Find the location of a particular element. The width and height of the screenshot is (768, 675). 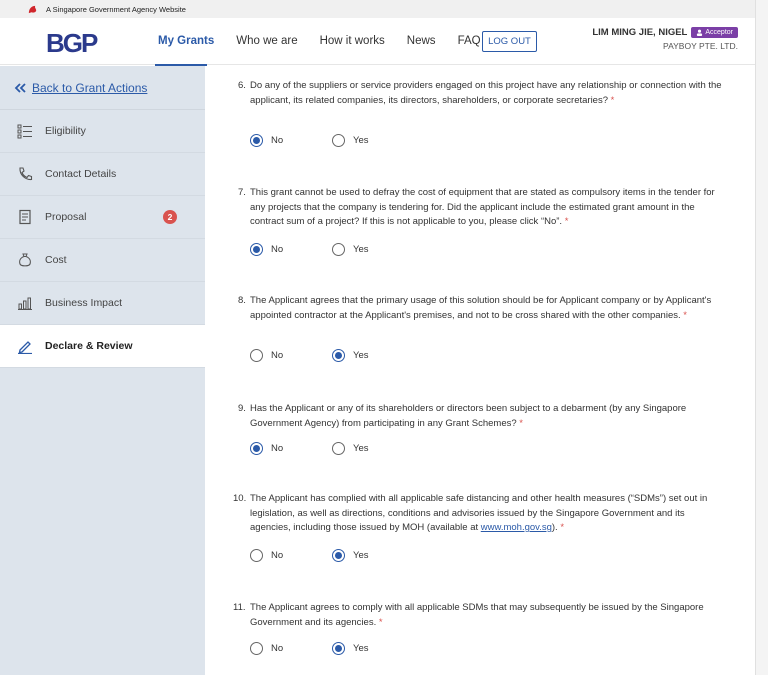

page-scrollbar is located at coordinates (761, 337).